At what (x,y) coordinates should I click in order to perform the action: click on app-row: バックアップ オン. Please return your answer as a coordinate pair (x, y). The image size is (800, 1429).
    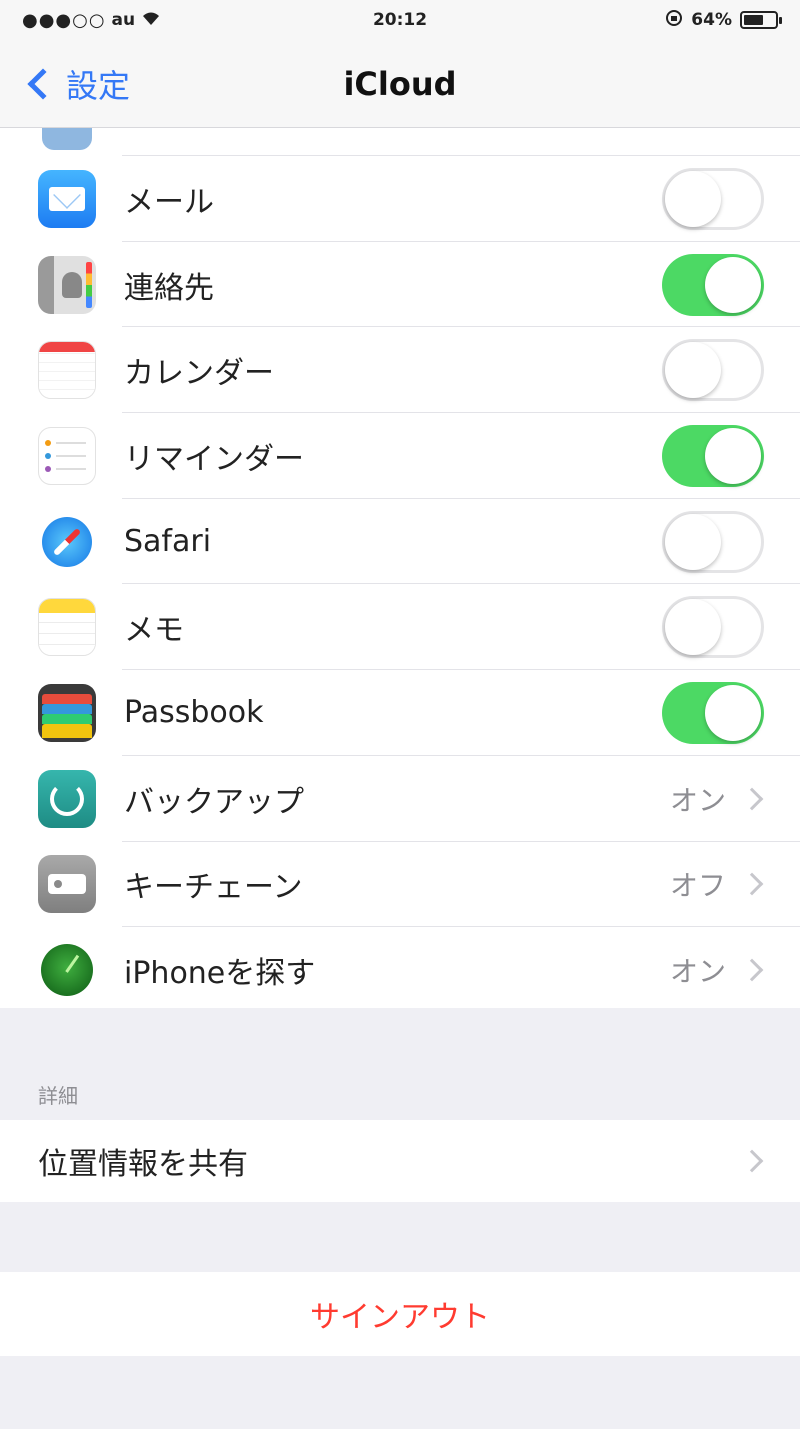
    Looking at the image, I should click on (400, 799).